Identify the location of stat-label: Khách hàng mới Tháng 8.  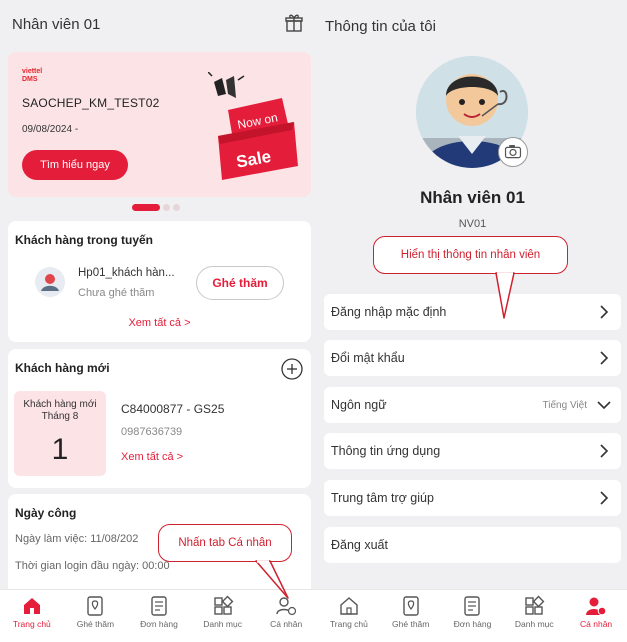
(60, 410).